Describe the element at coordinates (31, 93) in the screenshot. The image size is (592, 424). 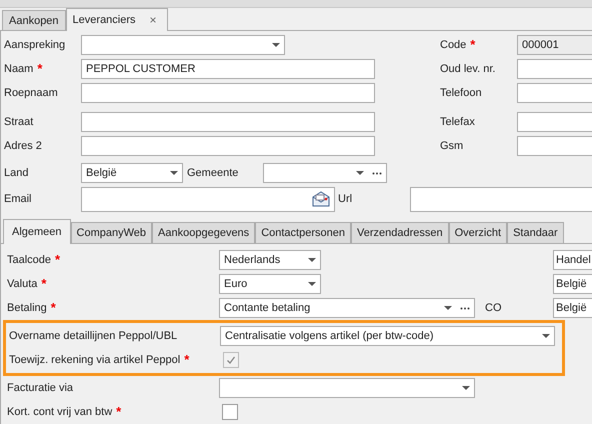
I see `field-label: Roepnaam` at that location.